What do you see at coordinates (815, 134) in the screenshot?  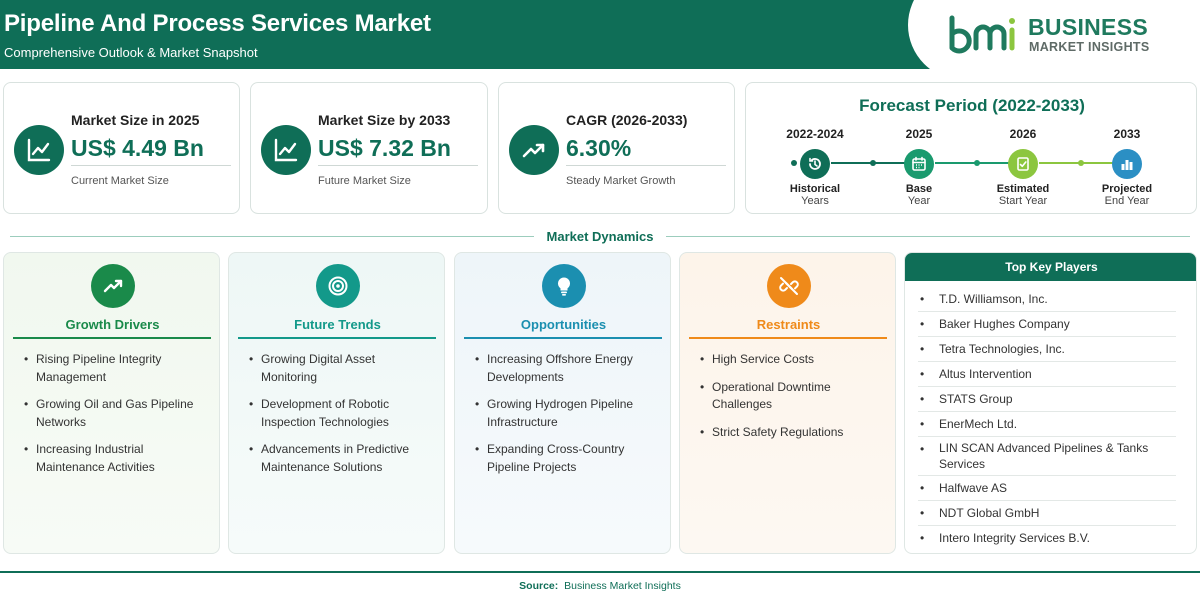 I see `timeline-year: 2022-2024` at bounding box center [815, 134].